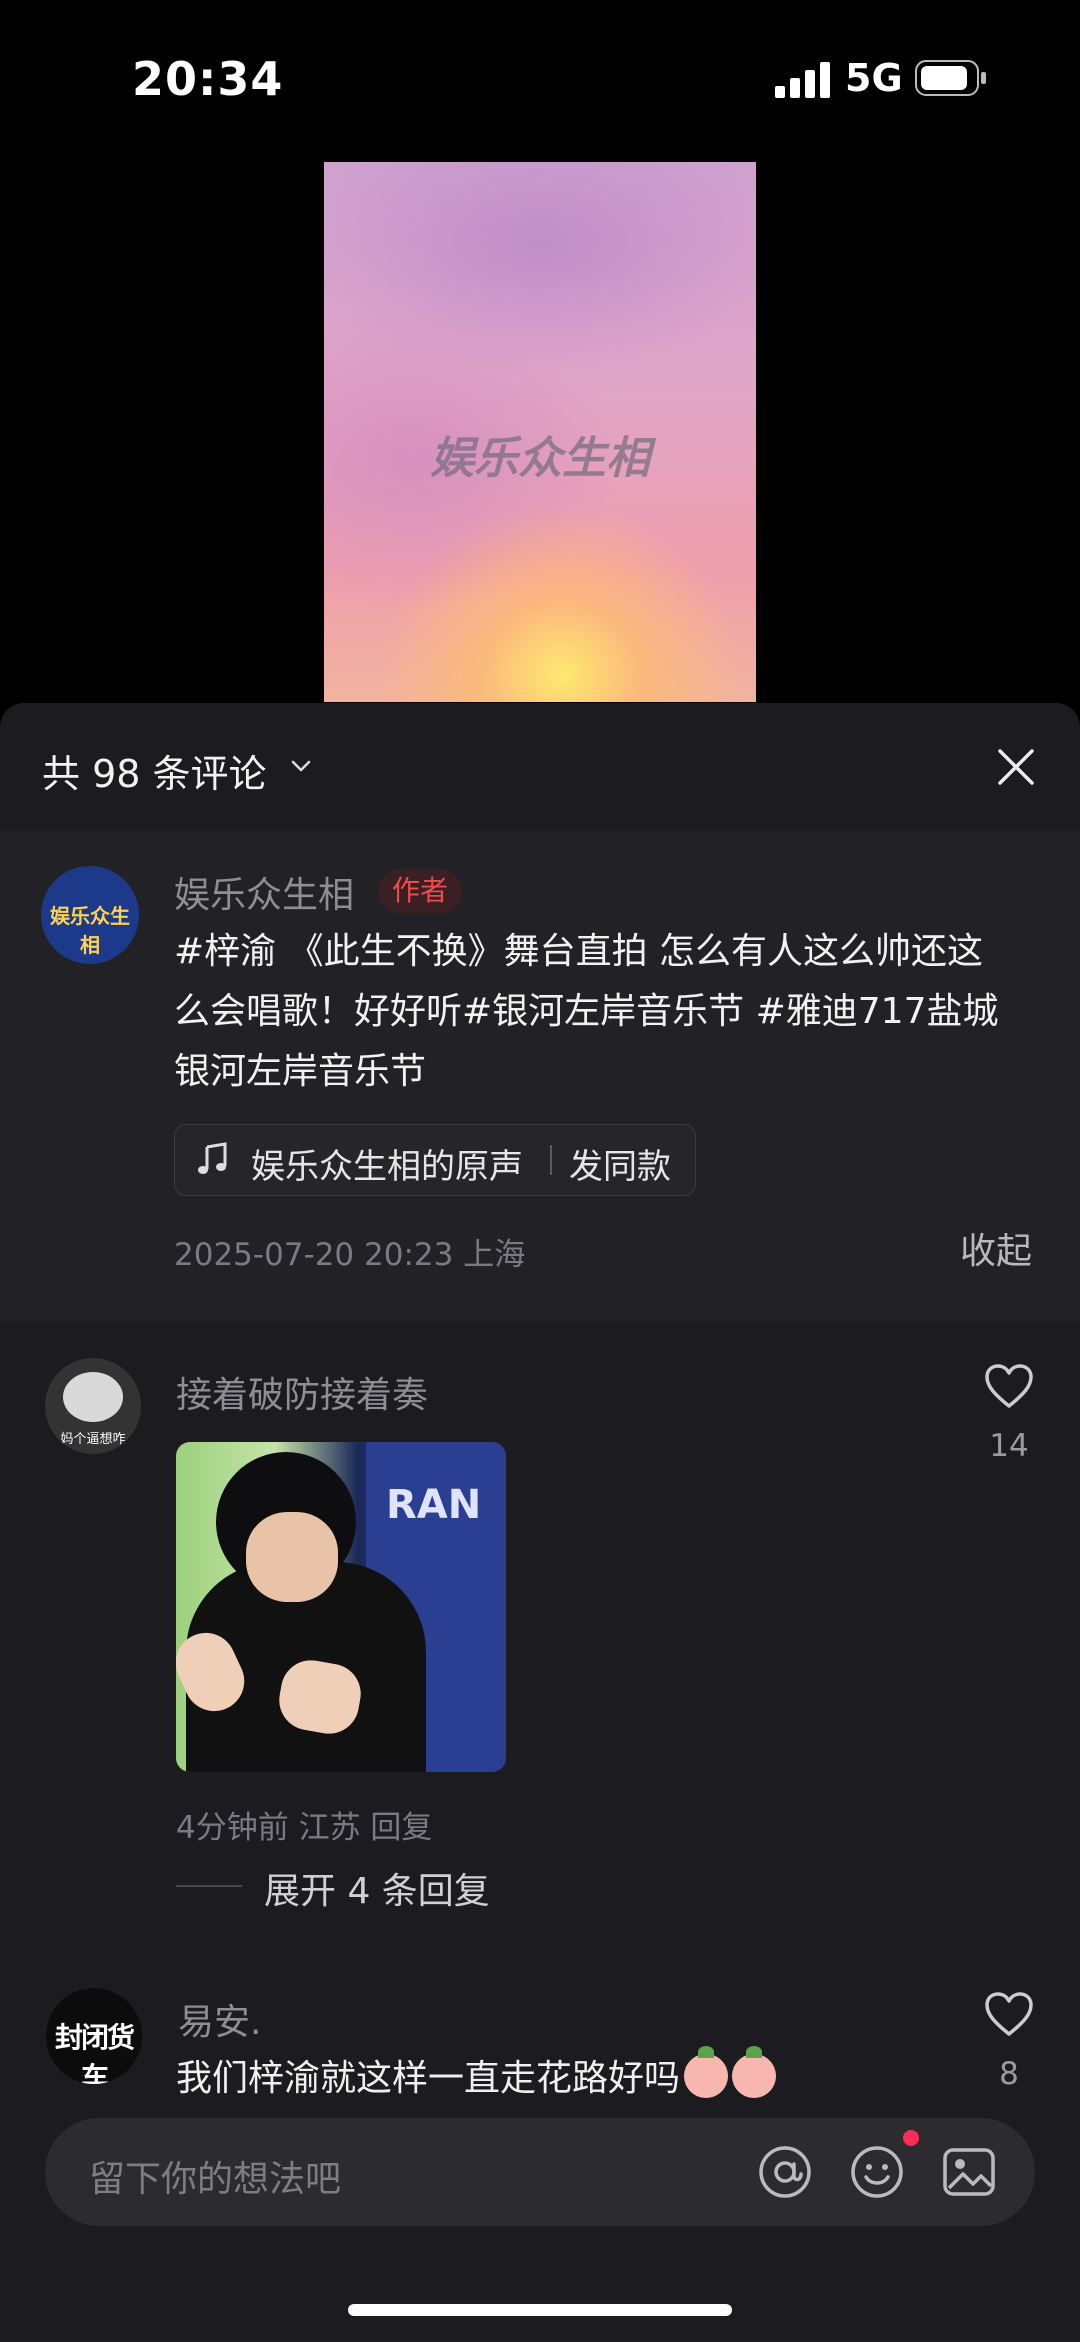 Image resolution: width=1080 pixels, height=2342 pixels. What do you see at coordinates (540, 458) in the screenshot?
I see `video-watermark: 娱乐众生相` at bounding box center [540, 458].